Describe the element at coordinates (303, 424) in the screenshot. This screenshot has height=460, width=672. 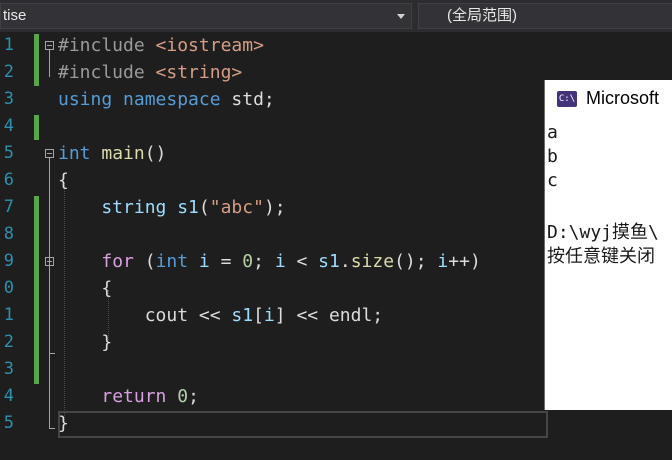
I see `current-line-highlight` at that location.